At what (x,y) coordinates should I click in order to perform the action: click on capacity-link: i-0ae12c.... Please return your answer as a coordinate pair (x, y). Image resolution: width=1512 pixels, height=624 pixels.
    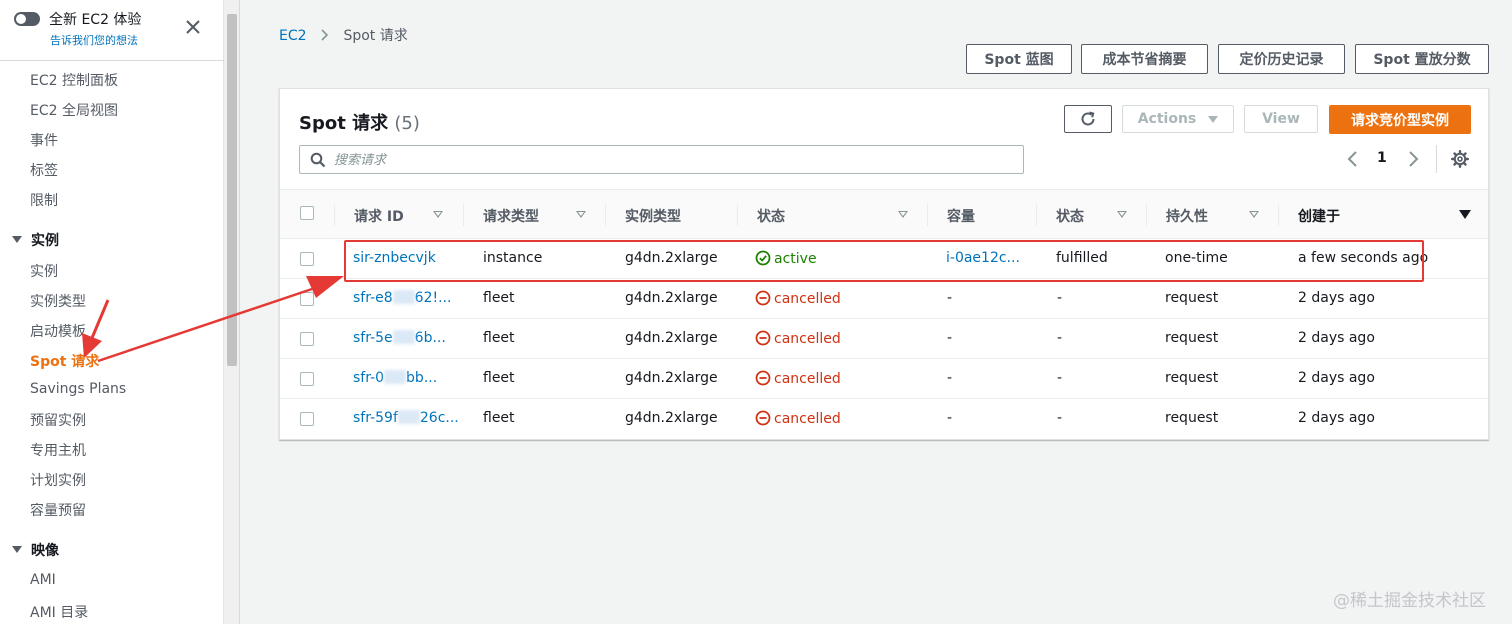
    Looking at the image, I should click on (983, 258).